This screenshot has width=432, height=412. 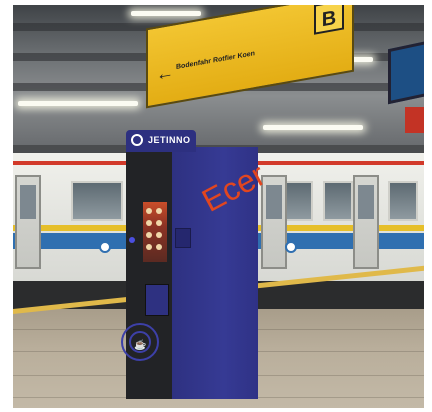 I want to click on kiosk-header: JETINNO, so click(x=161, y=141).